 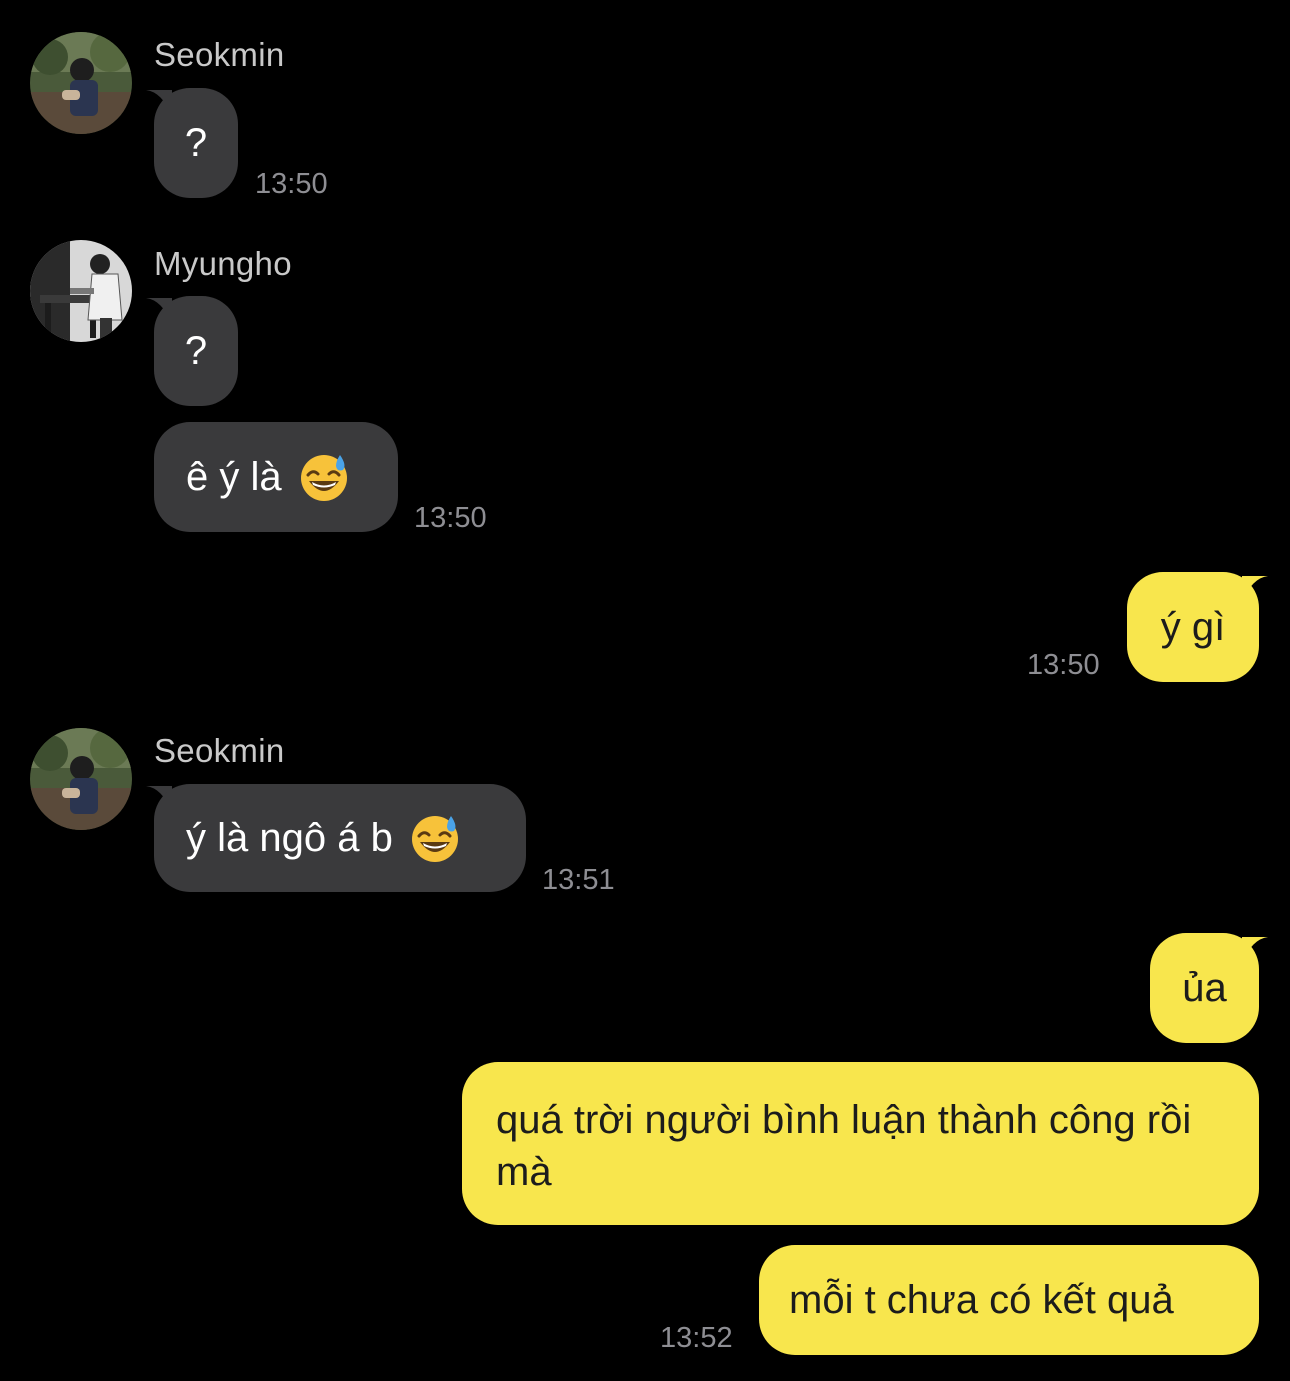 What do you see at coordinates (234, 477) in the screenshot?
I see `message-text: ê ý là` at bounding box center [234, 477].